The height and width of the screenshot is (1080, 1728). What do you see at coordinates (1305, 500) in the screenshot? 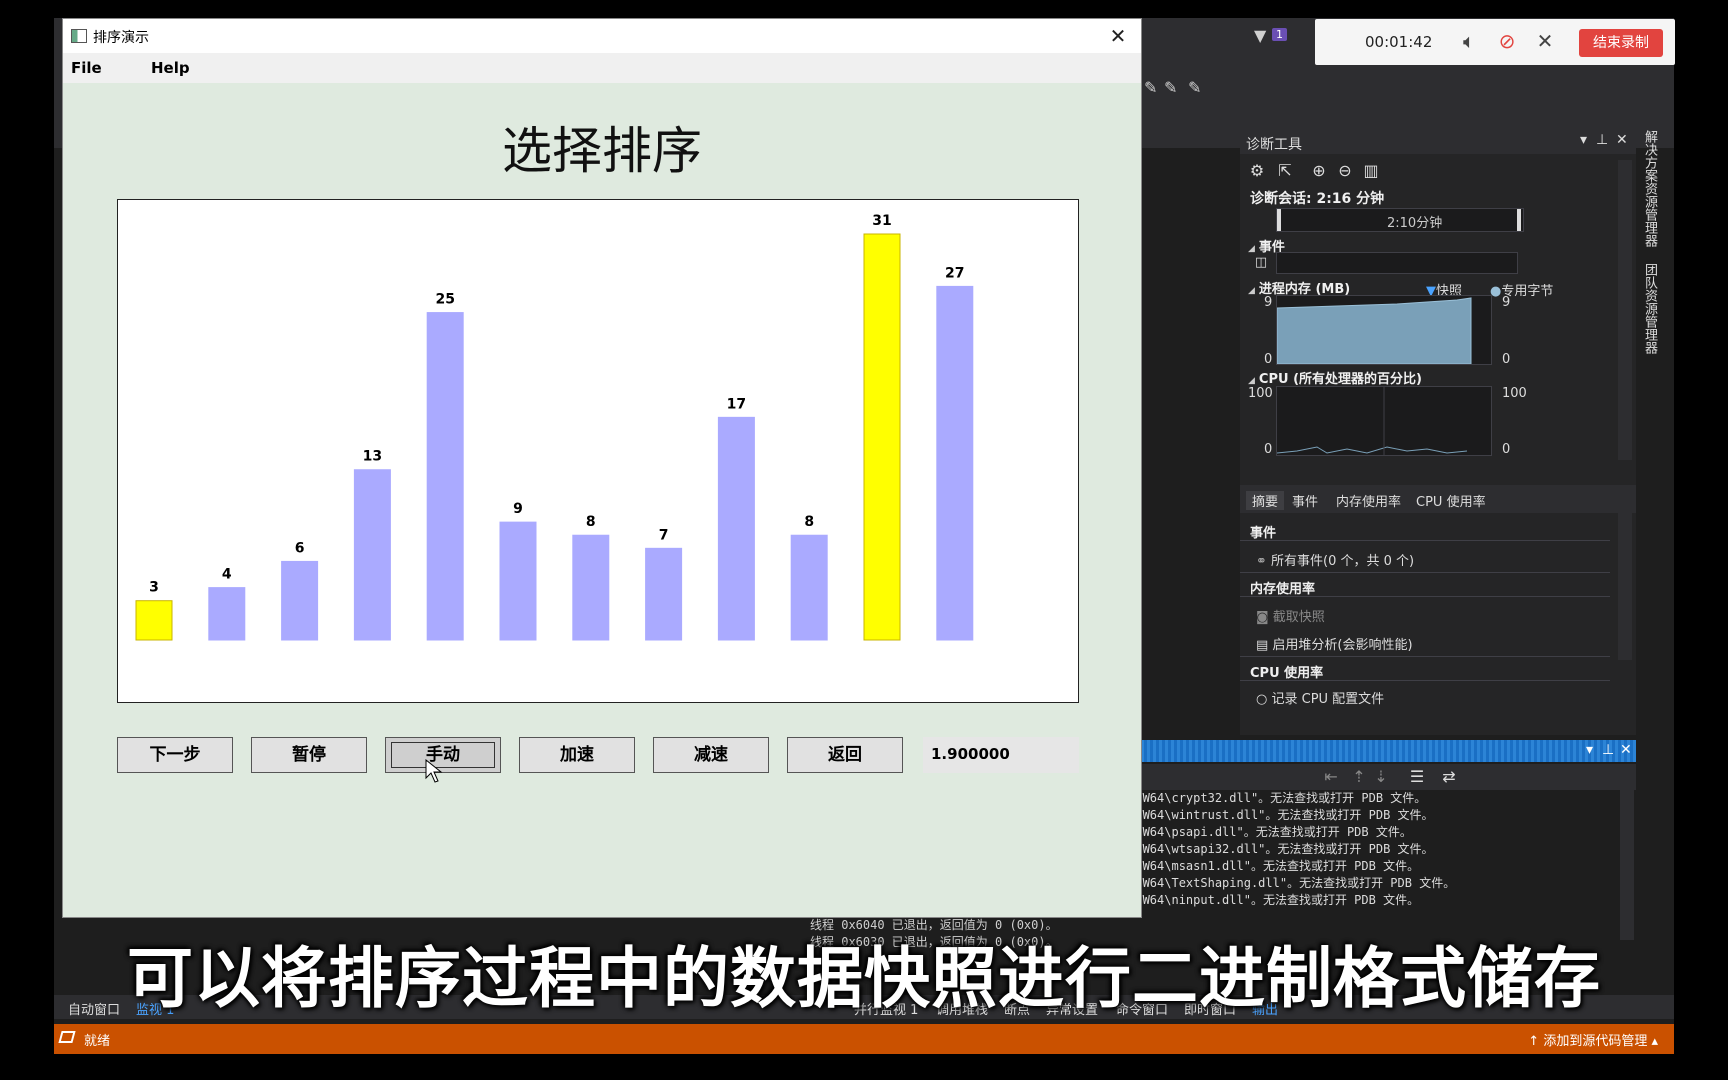
I see `tab-events: 事件` at bounding box center [1305, 500].